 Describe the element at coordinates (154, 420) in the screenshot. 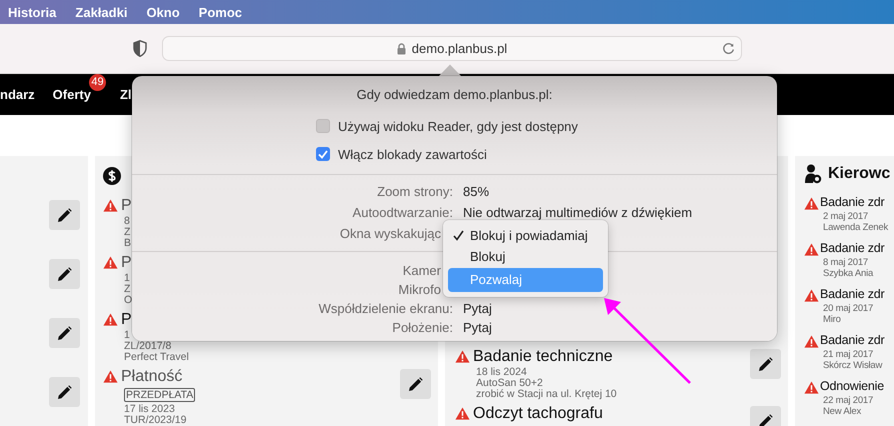

I see `item-detail: TUR/2023/19` at that location.